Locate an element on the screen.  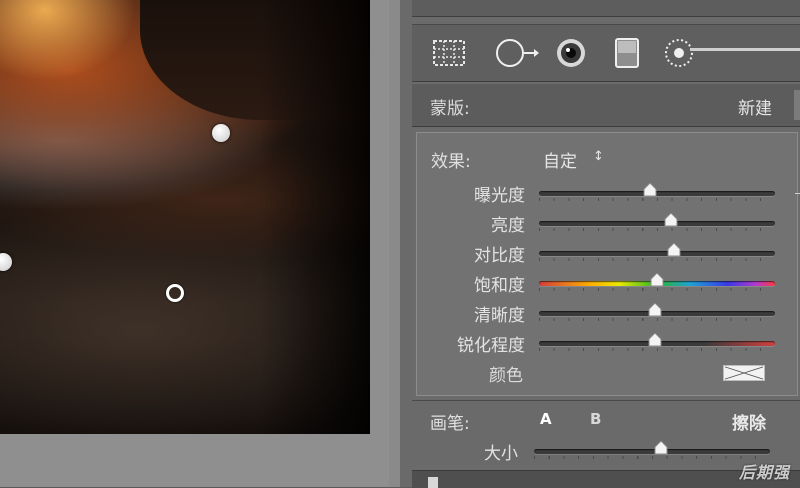
crop-overlay-icon is located at coordinates (449, 53).